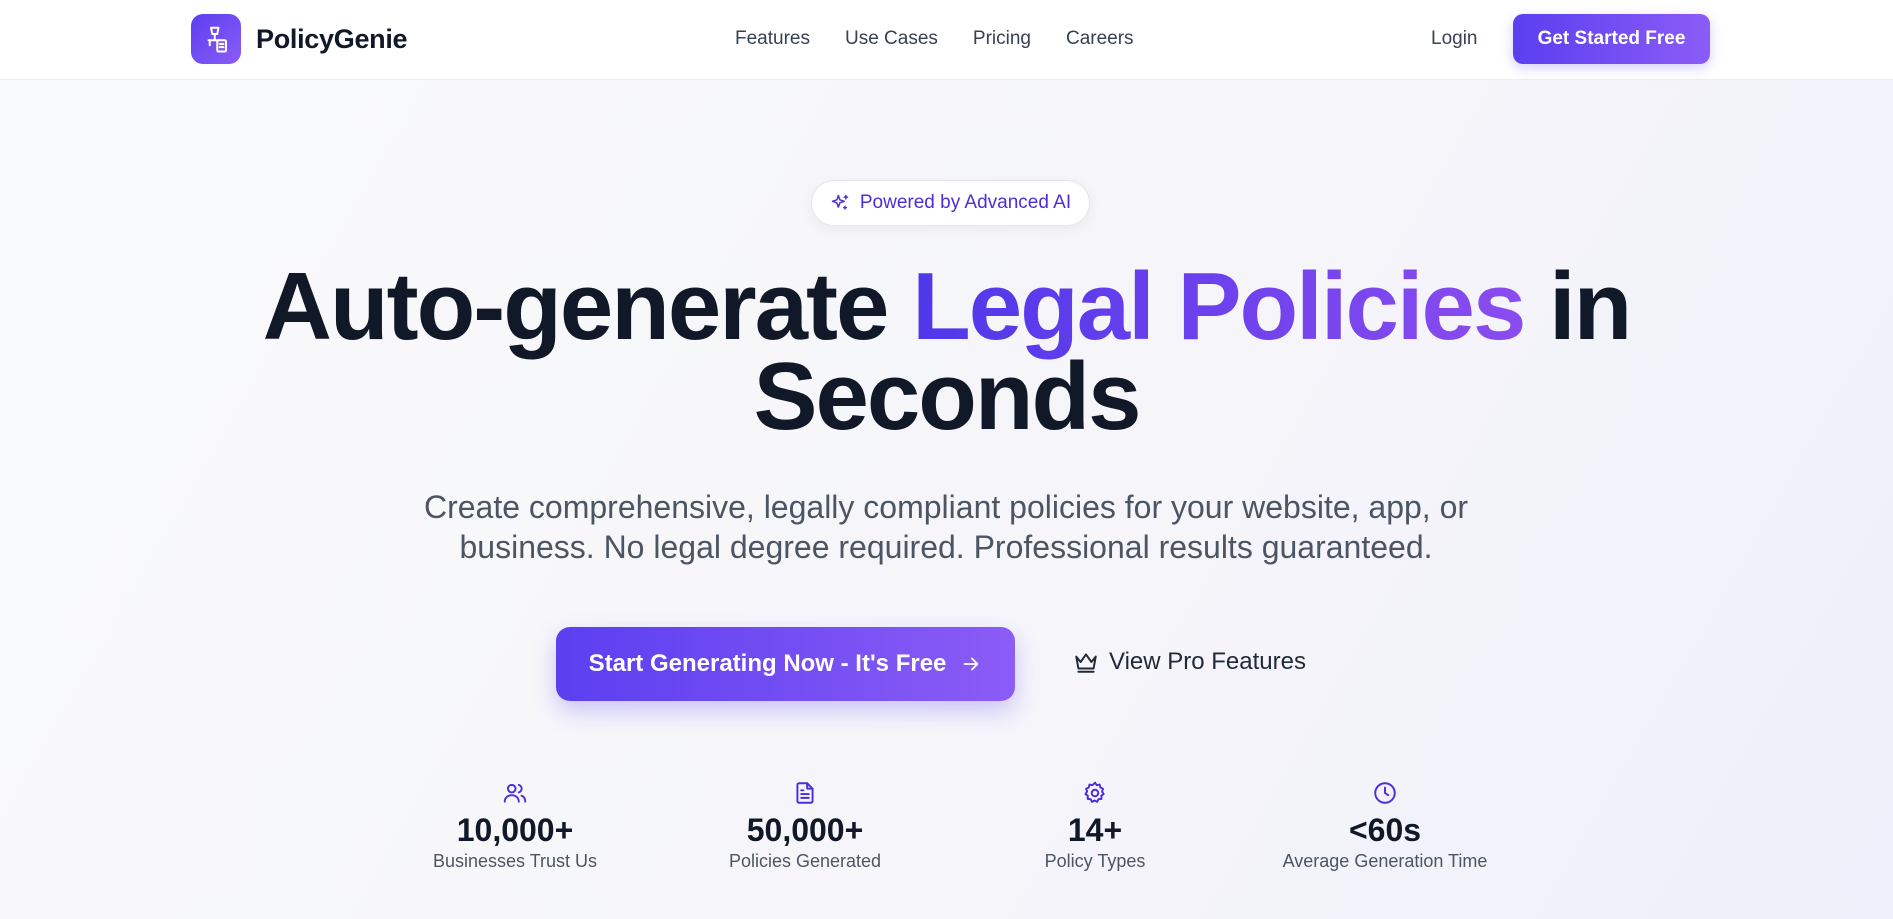 The image size is (1893, 919). I want to click on brand-name: PolicyGenie, so click(332, 38).